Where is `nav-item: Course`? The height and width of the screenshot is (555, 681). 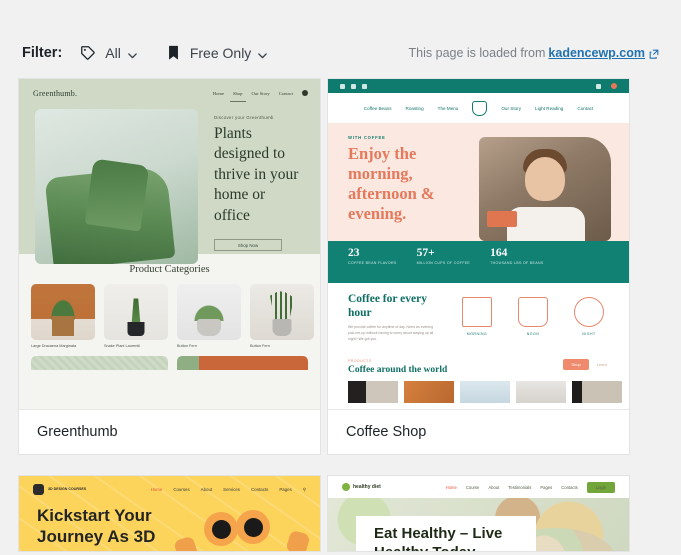
nav-item: Course is located at coordinates (472, 487).